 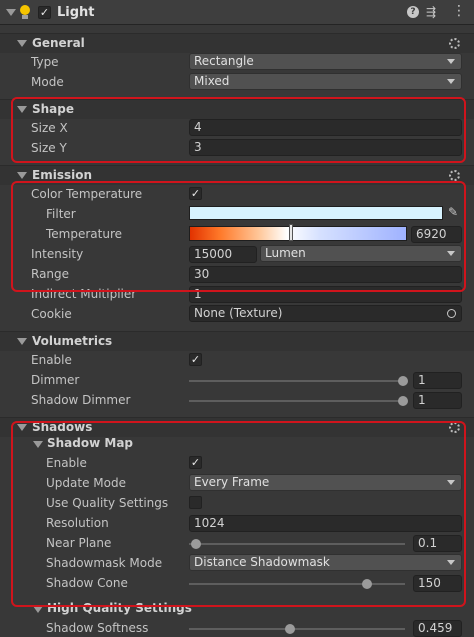 What do you see at coordinates (237, 341) in the screenshot?
I see `section-volumetrics: Volumetrics` at bounding box center [237, 341].